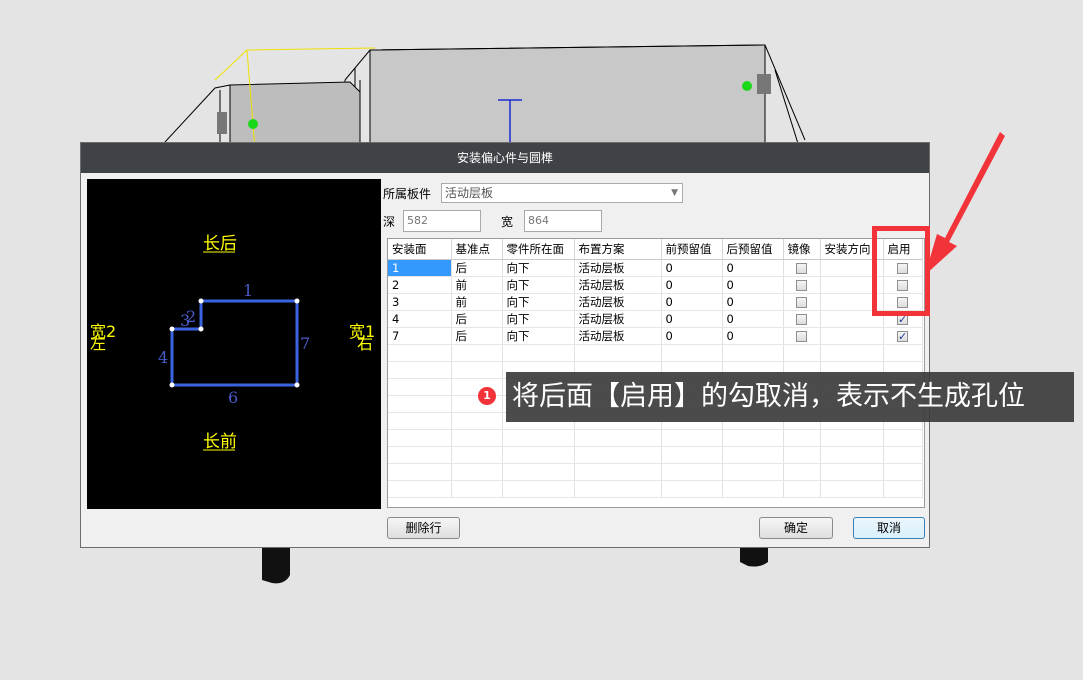 This screenshot has height=680, width=1083. Describe the element at coordinates (420, 319) in the screenshot. I see `face-cell: 4` at that location.